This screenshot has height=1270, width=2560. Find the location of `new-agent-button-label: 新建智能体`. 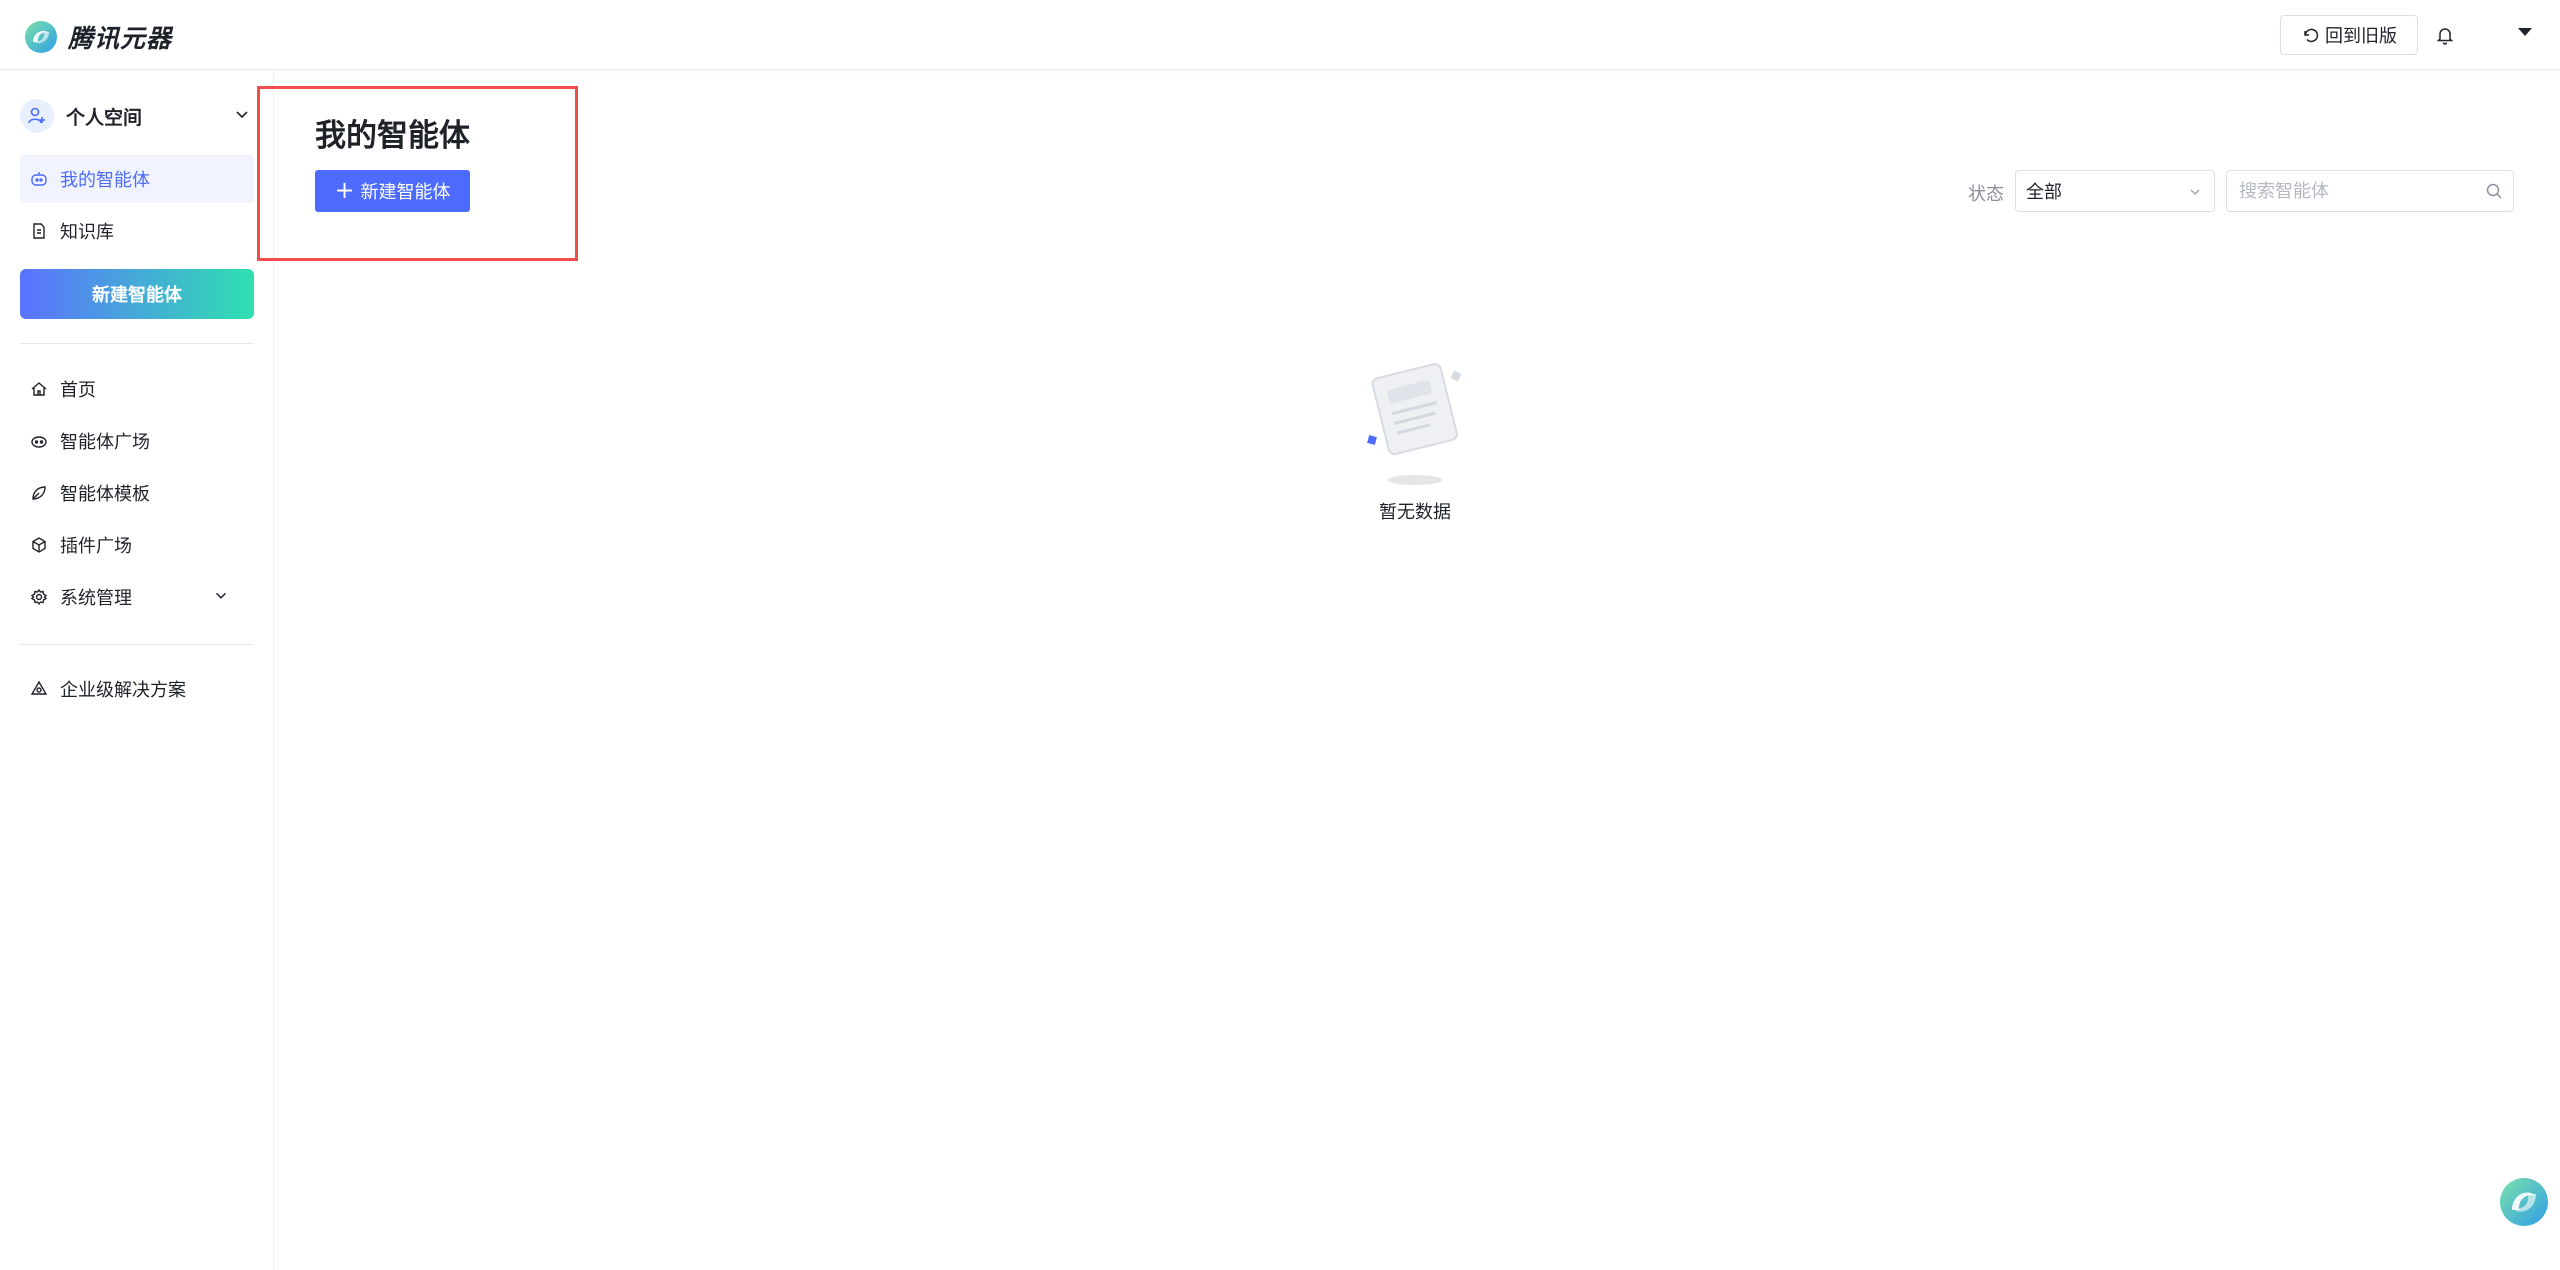

new-agent-button-label: 新建智能体 is located at coordinates (405, 192).